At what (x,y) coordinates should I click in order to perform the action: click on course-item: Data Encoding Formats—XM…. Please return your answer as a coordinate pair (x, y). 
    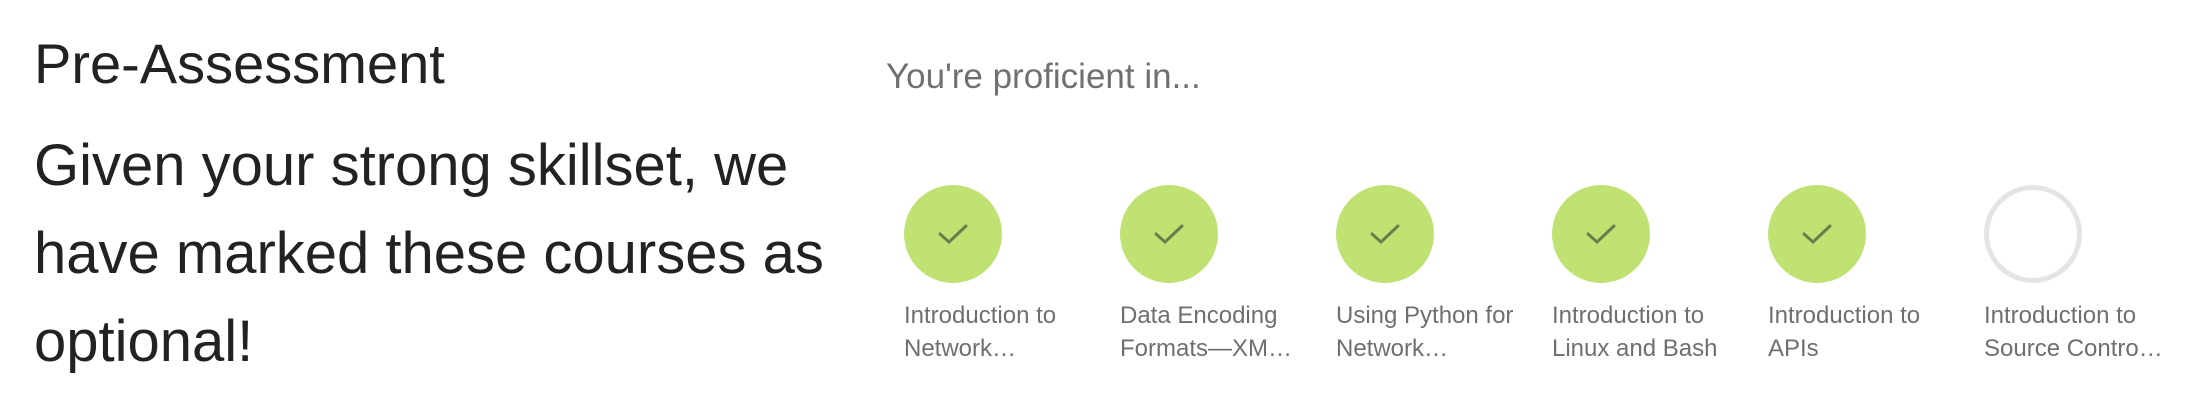
    Looking at the image, I should click on (1228, 275).